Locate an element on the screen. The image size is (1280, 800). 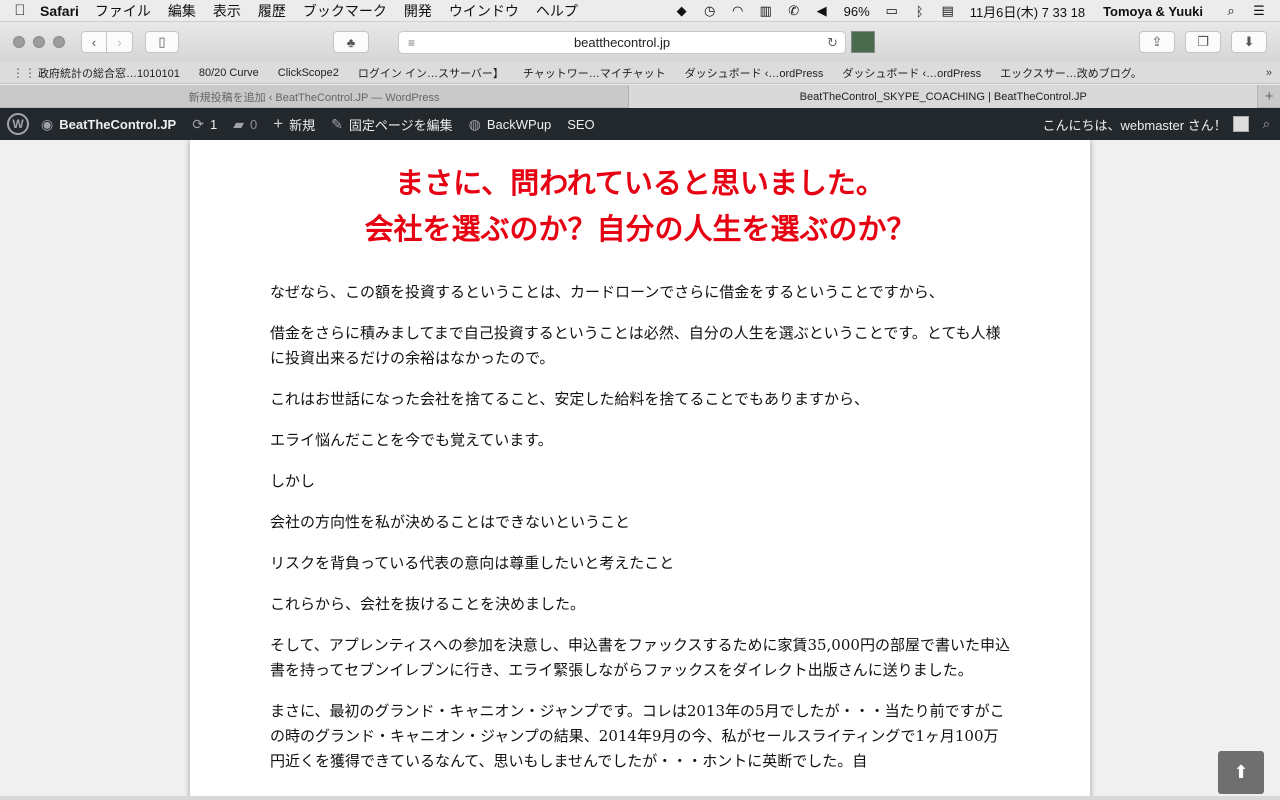
address-url: beatthecontrol.jp is located at coordinates (622, 42).